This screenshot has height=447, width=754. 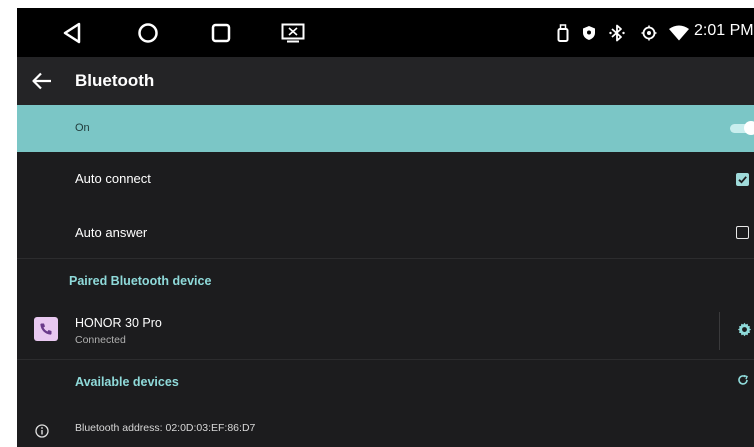 What do you see at coordinates (743, 380) in the screenshot?
I see `refresh-icon` at bounding box center [743, 380].